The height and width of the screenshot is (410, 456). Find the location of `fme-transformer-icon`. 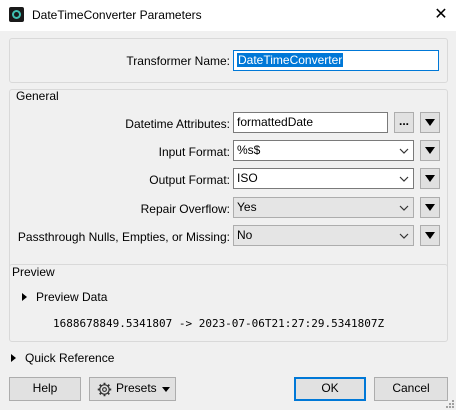

fme-transformer-icon is located at coordinates (16, 14).